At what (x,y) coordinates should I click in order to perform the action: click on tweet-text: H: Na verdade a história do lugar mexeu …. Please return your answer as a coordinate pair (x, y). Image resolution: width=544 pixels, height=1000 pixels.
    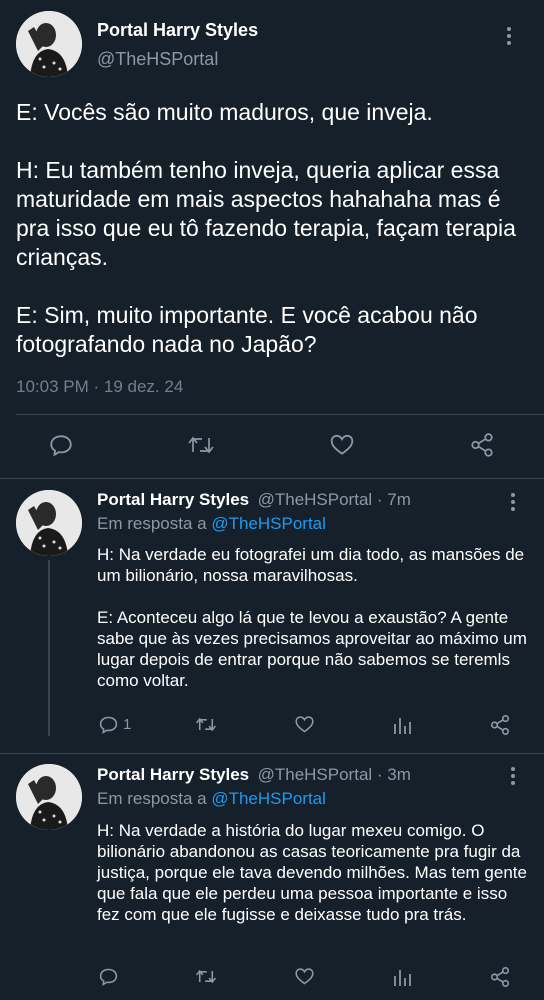
    Looking at the image, I should click on (312, 872).